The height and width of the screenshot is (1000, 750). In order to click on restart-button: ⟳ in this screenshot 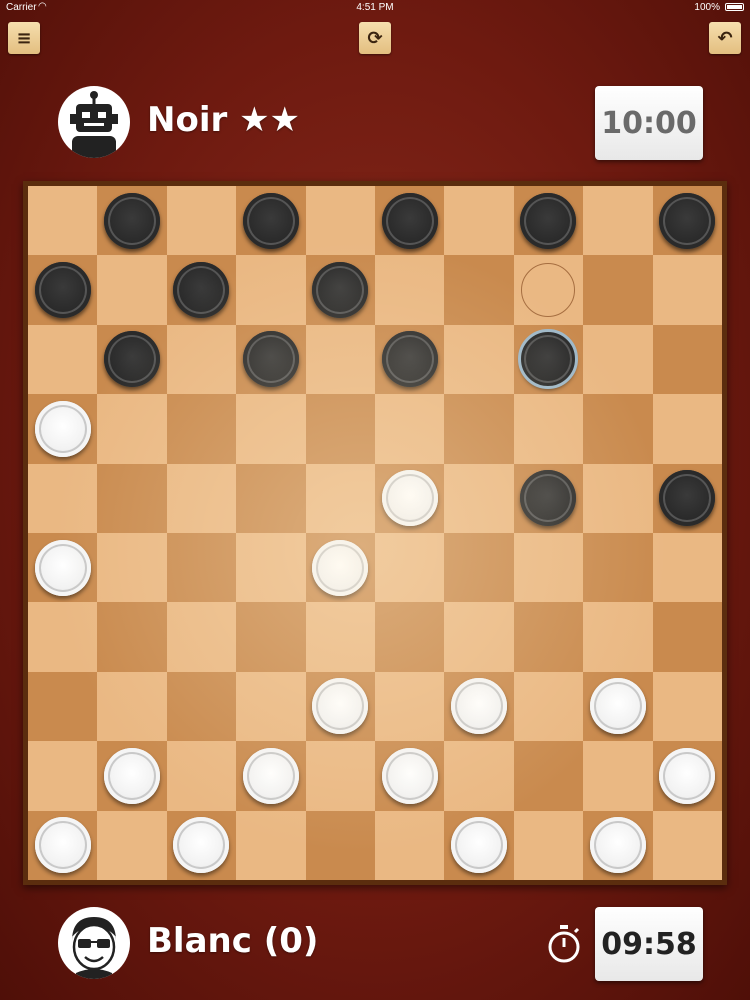, I will do `click(375, 38)`.